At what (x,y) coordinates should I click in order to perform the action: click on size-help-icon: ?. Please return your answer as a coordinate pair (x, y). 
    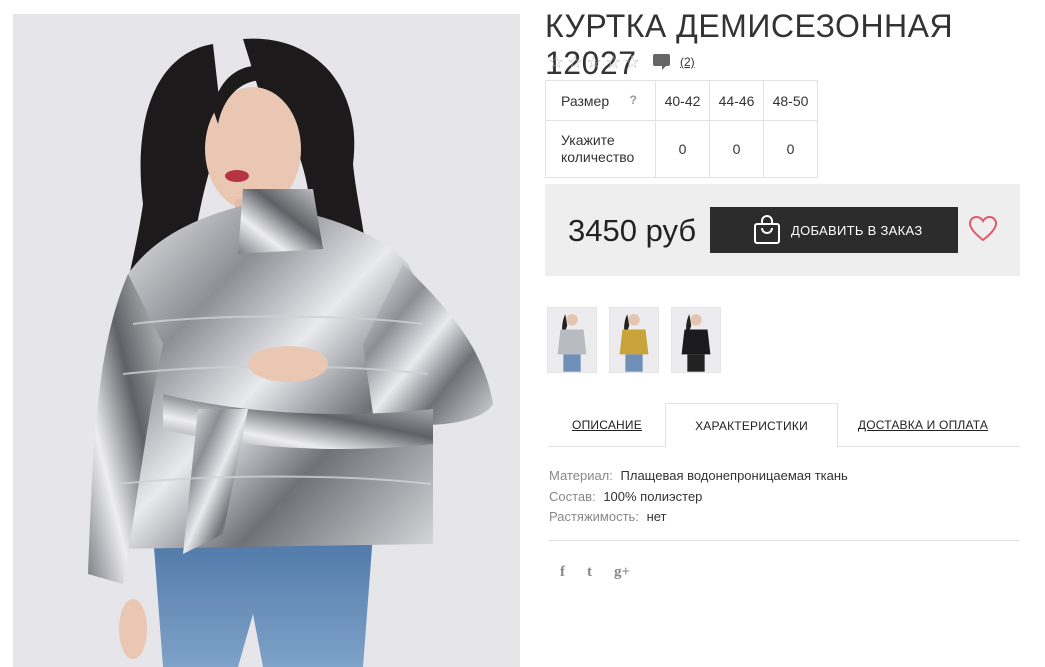
    Looking at the image, I should click on (633, 100).